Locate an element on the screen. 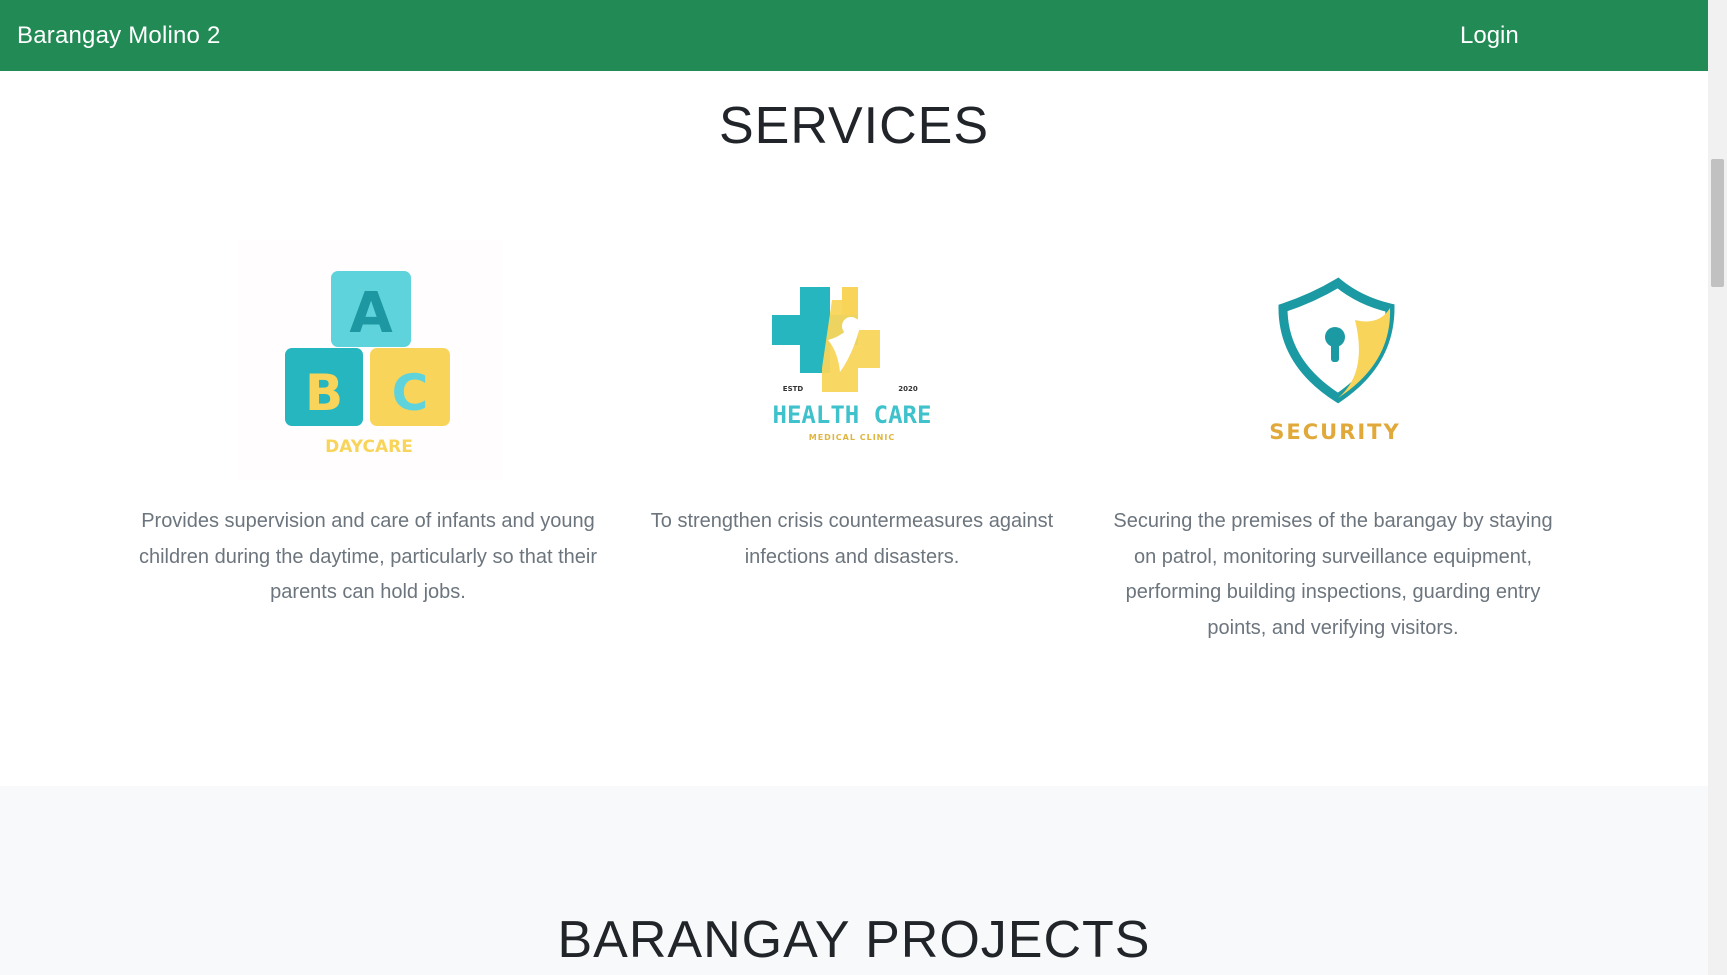 This screenshot has height=975, width=1727. block-letter-c: C is located at coordinates (410, 393).